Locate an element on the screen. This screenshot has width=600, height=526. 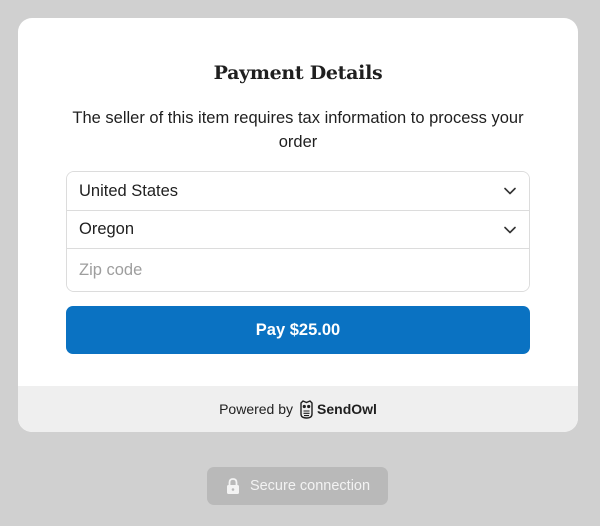
secure-connection-badge: Secure connection is located at coordinates (297, 486).